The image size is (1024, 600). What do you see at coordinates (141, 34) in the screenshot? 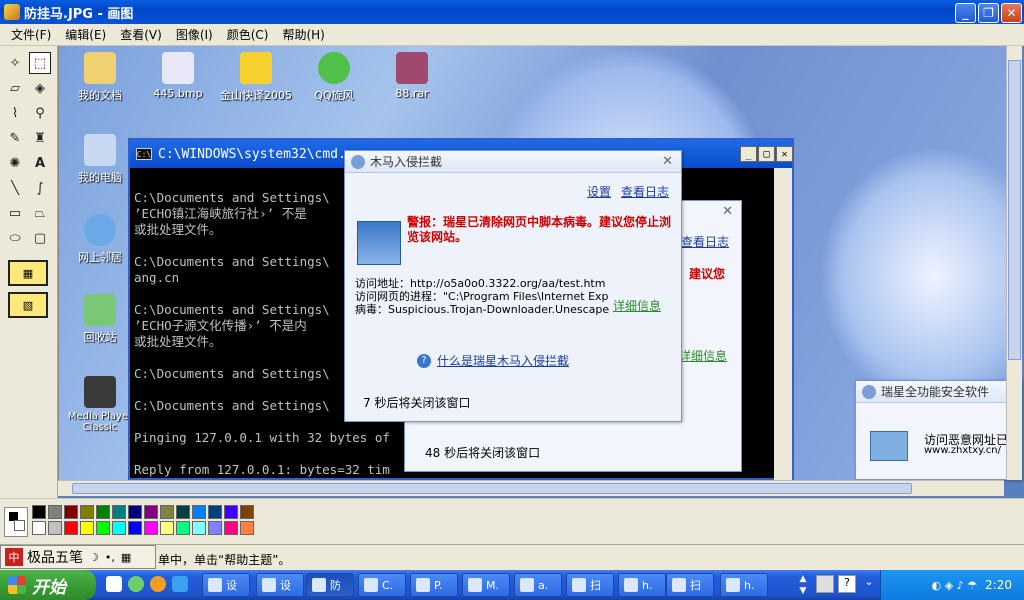
I see `menu-view: 查看(V)` at bounding box center [141, 34].